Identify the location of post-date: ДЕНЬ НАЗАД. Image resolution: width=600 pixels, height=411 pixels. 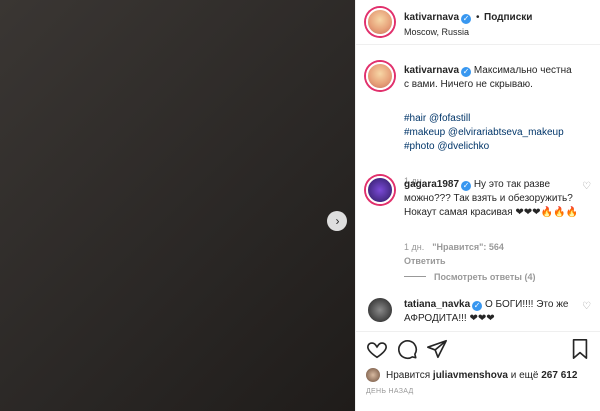
(390, 391).